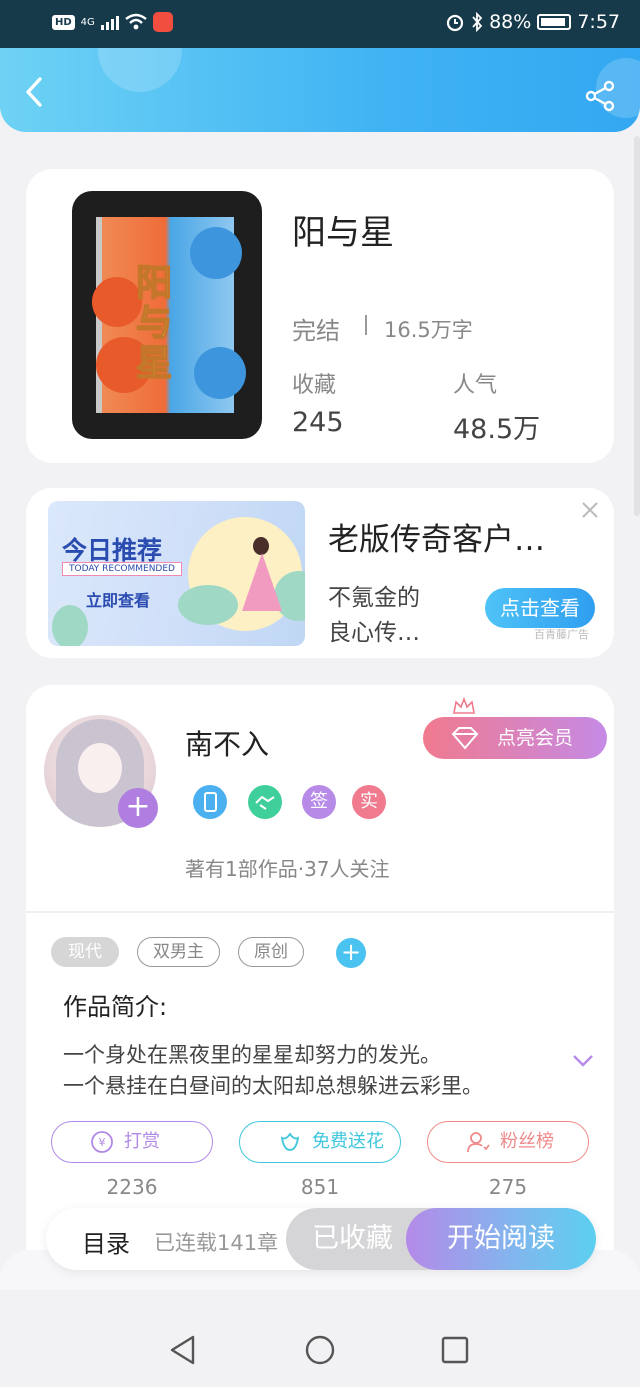 This screenshot has width=640, height=1387. Describe the element at coordinates (600, 96) in the screenshot. I see `share-button` at that location.